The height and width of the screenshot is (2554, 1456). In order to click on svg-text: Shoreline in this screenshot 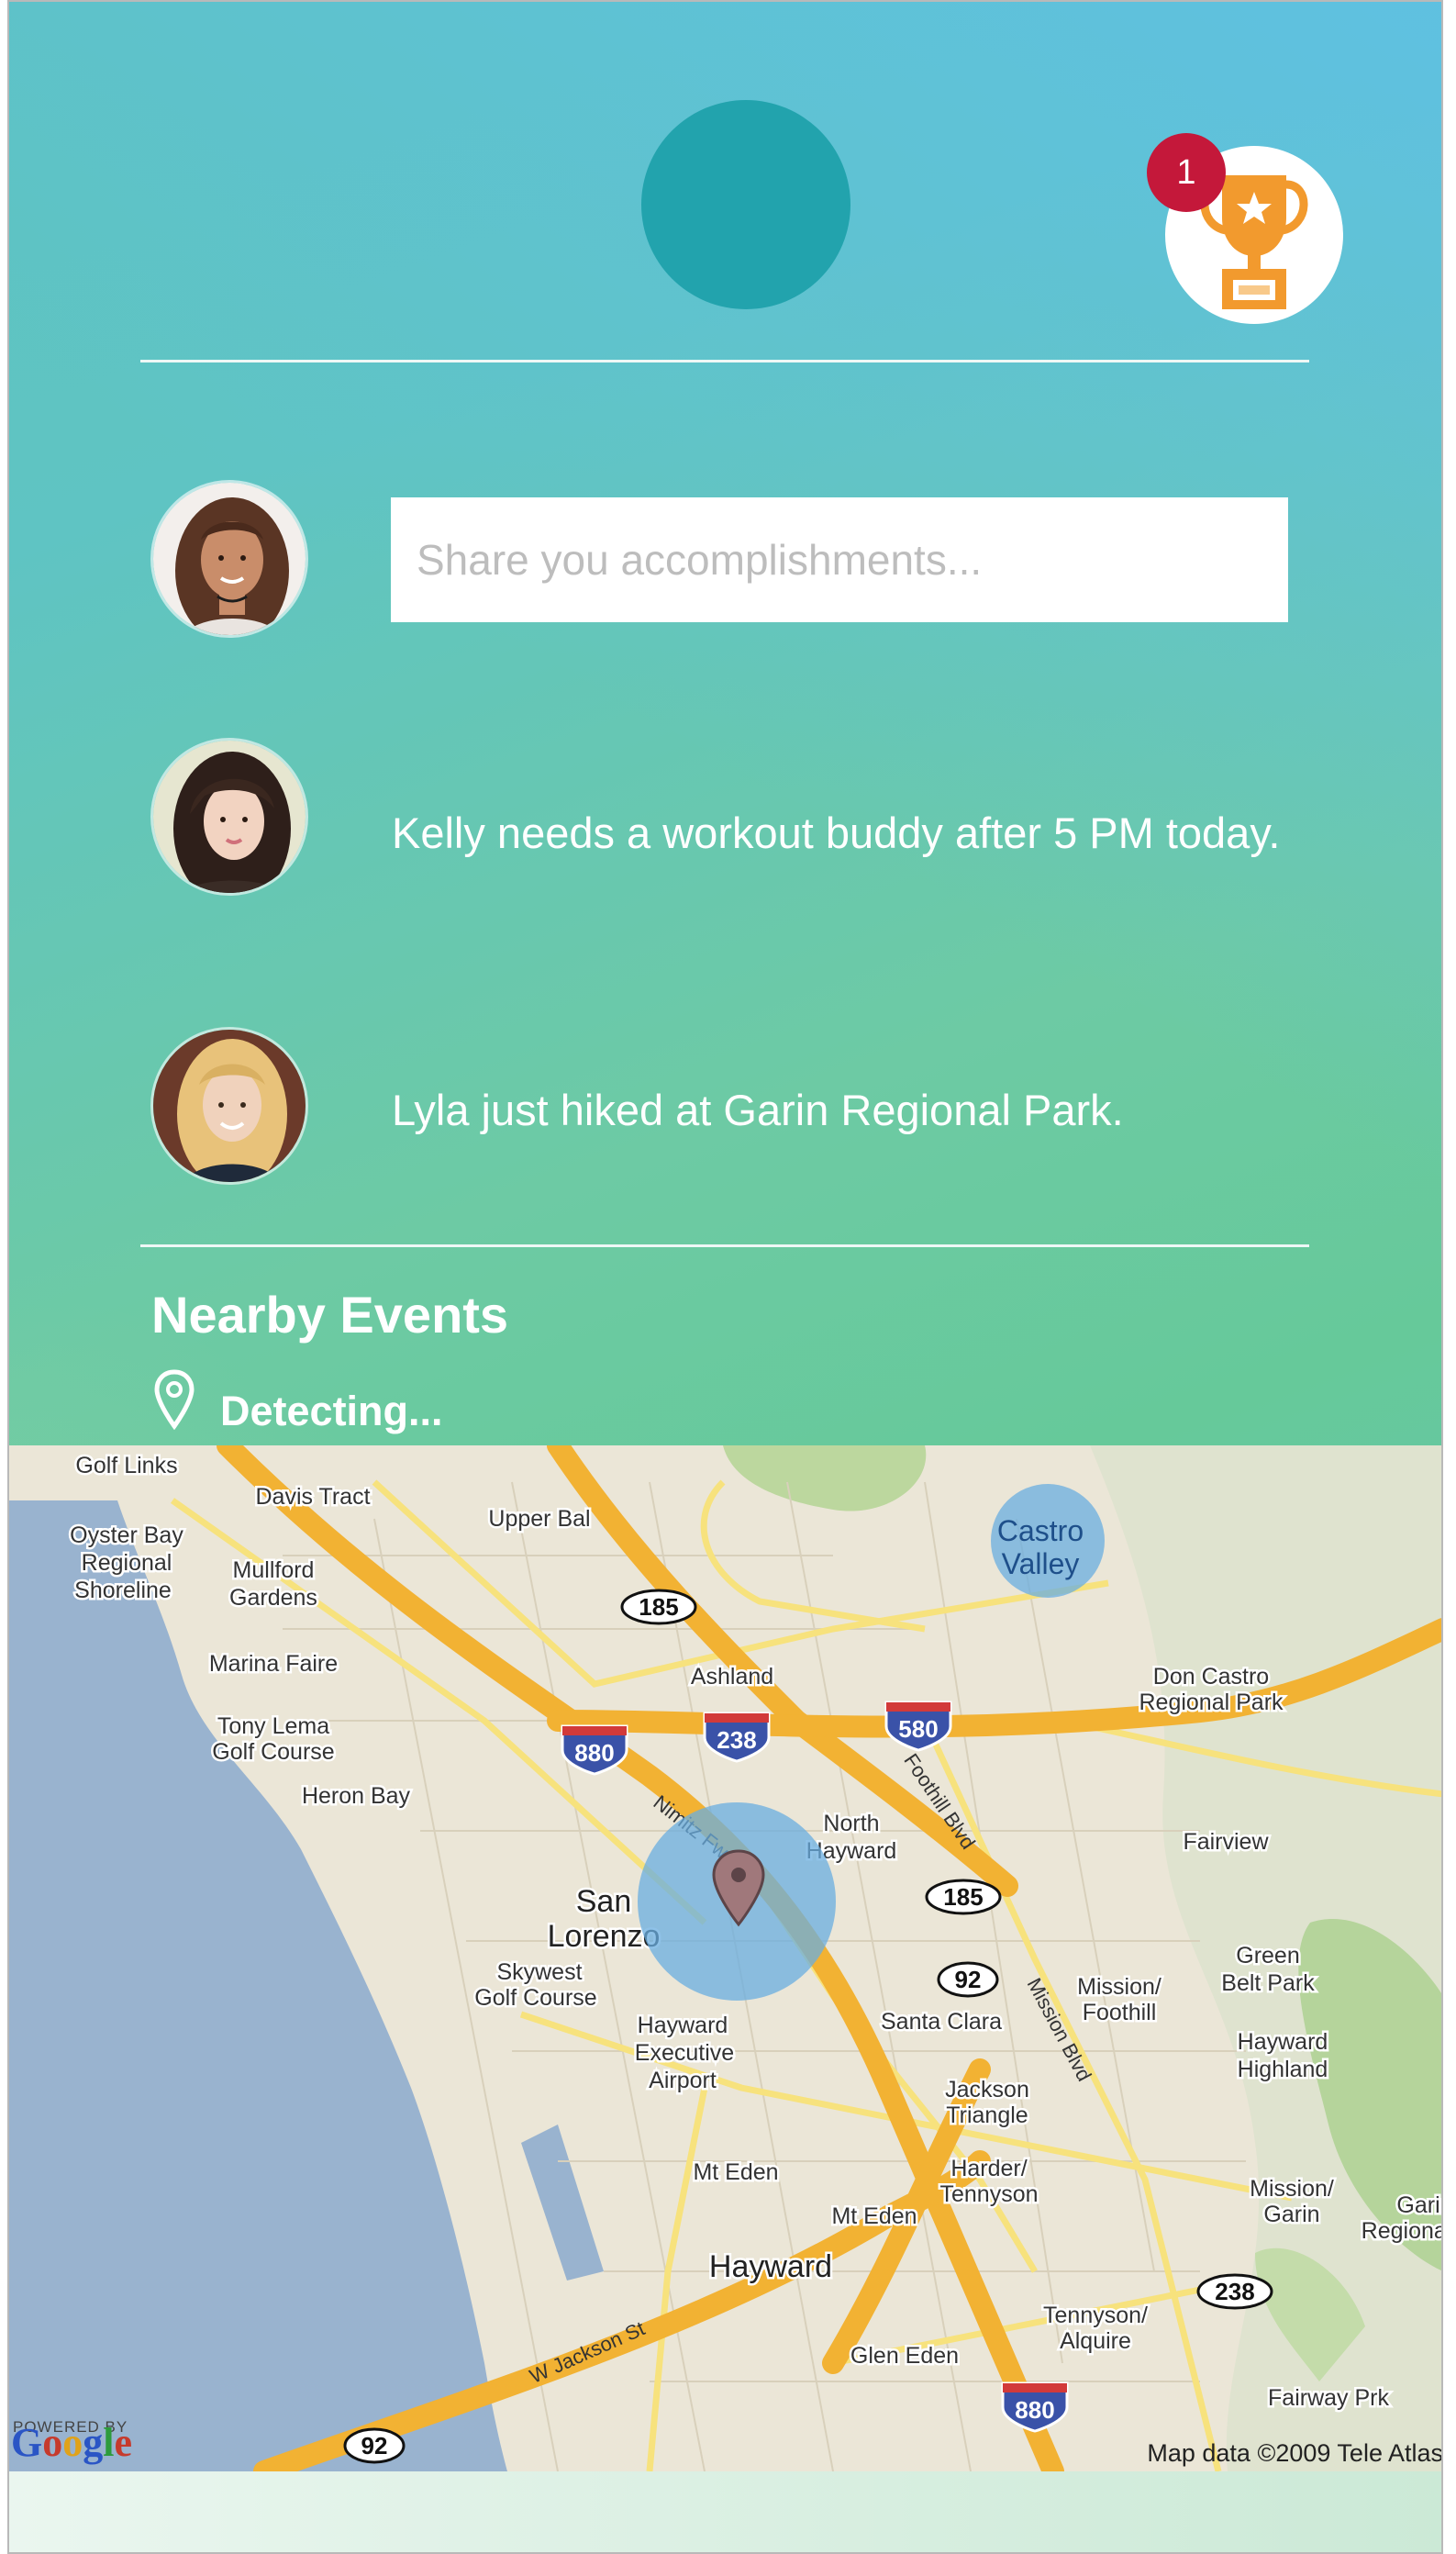, I will do `click(123, 1590)`.